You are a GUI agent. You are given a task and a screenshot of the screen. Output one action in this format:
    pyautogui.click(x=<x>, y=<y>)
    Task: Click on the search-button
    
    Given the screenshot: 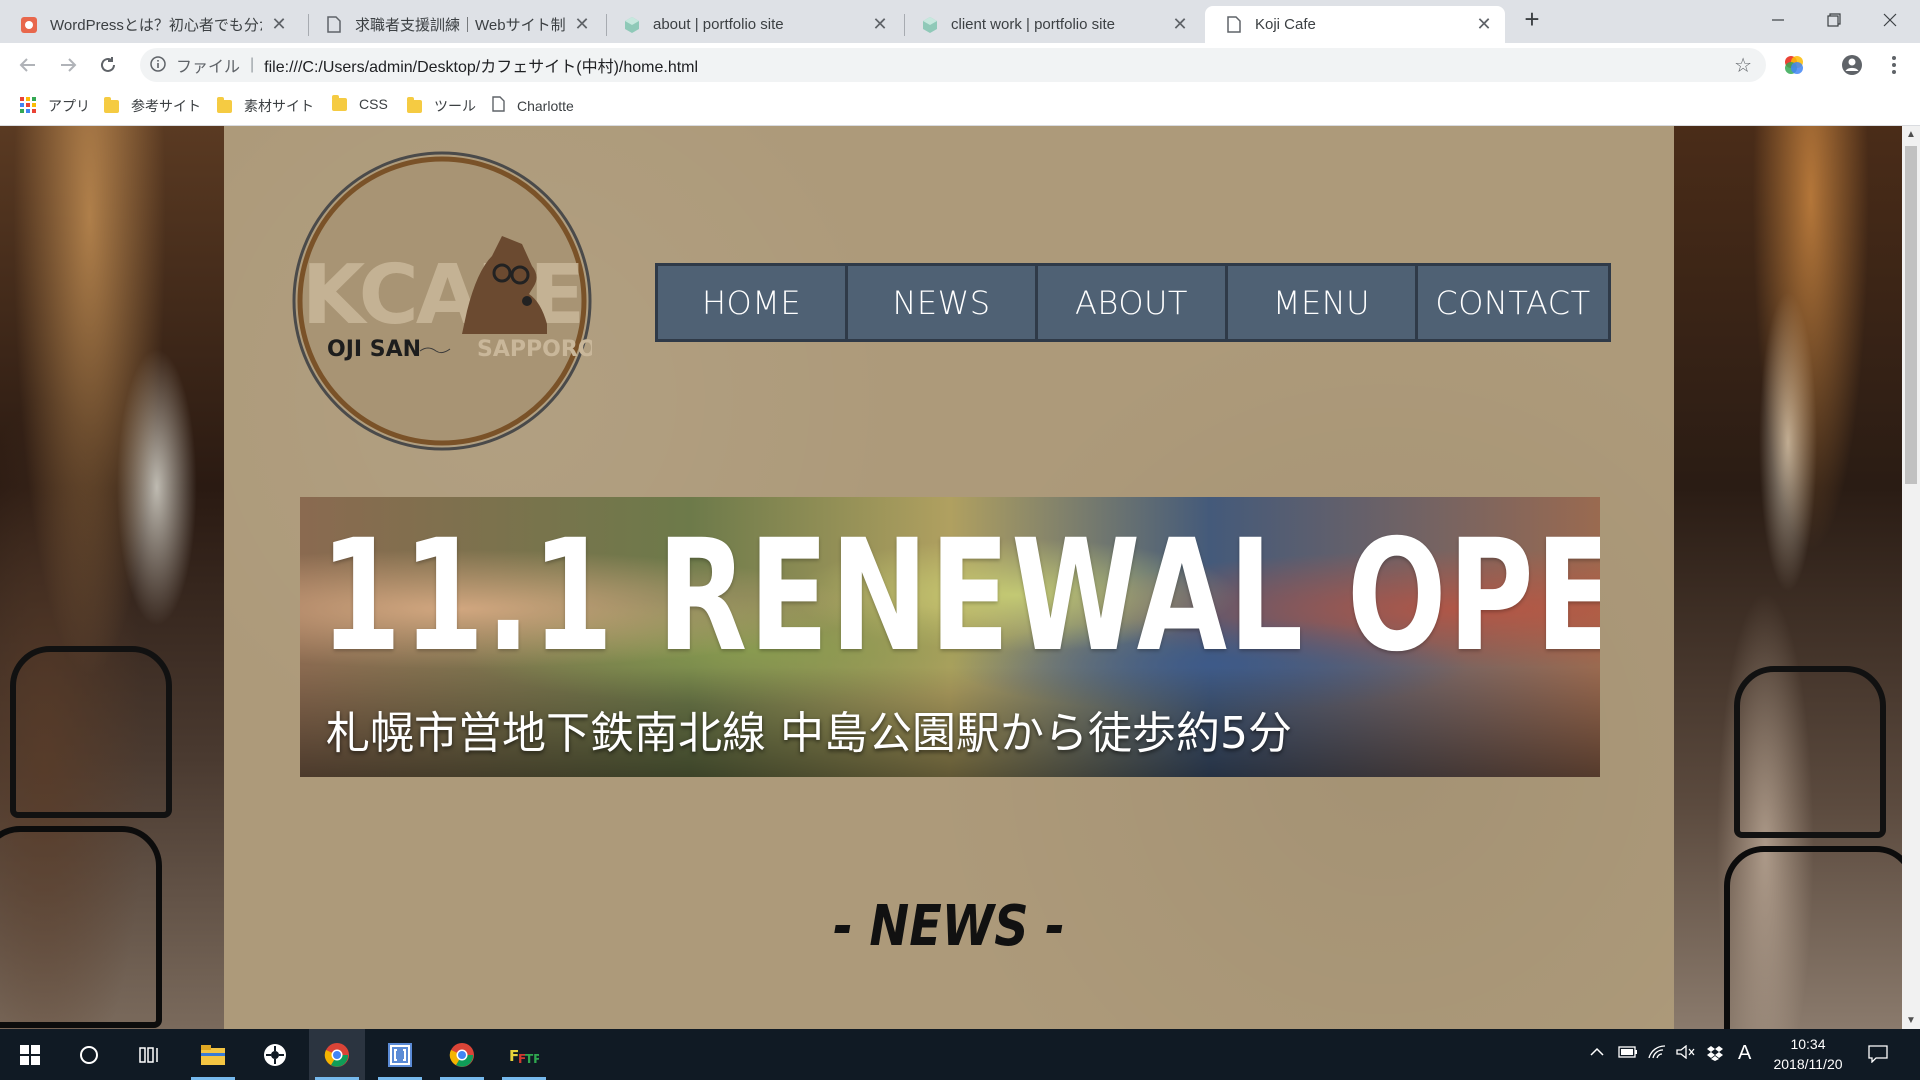 What is the action you would take?
    pyautogui.click(x=89, y=1054)
    